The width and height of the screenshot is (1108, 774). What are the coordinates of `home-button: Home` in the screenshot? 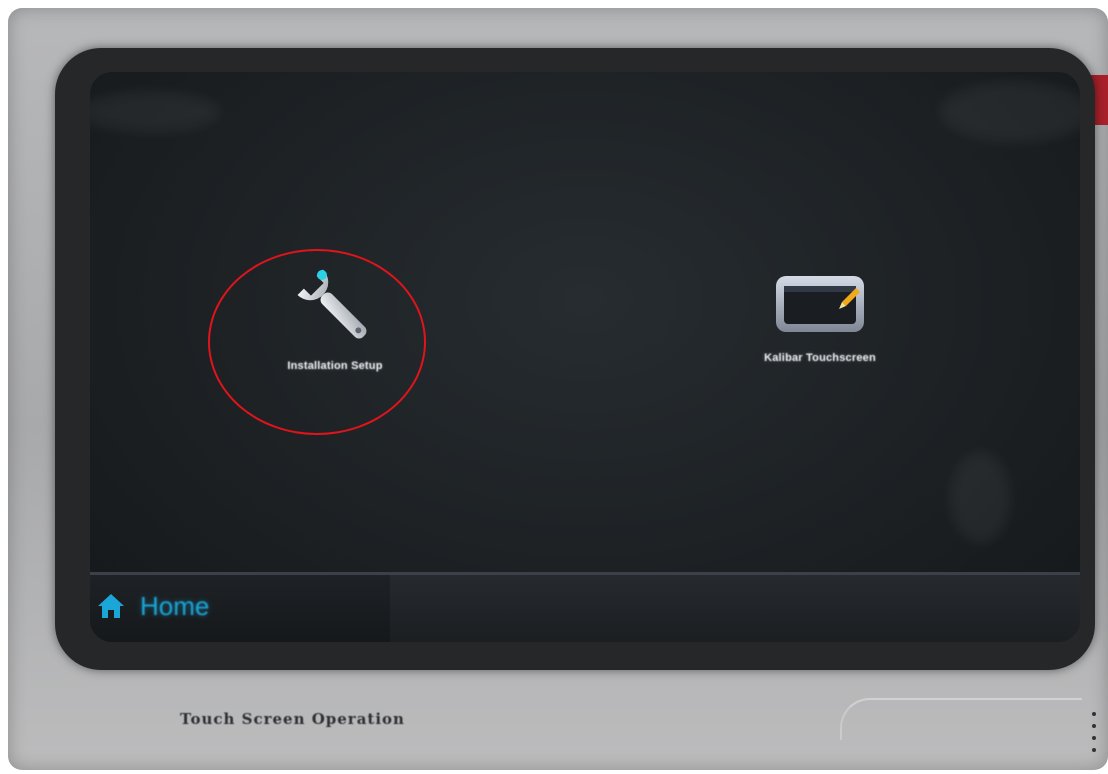 It's located at (152, 606).